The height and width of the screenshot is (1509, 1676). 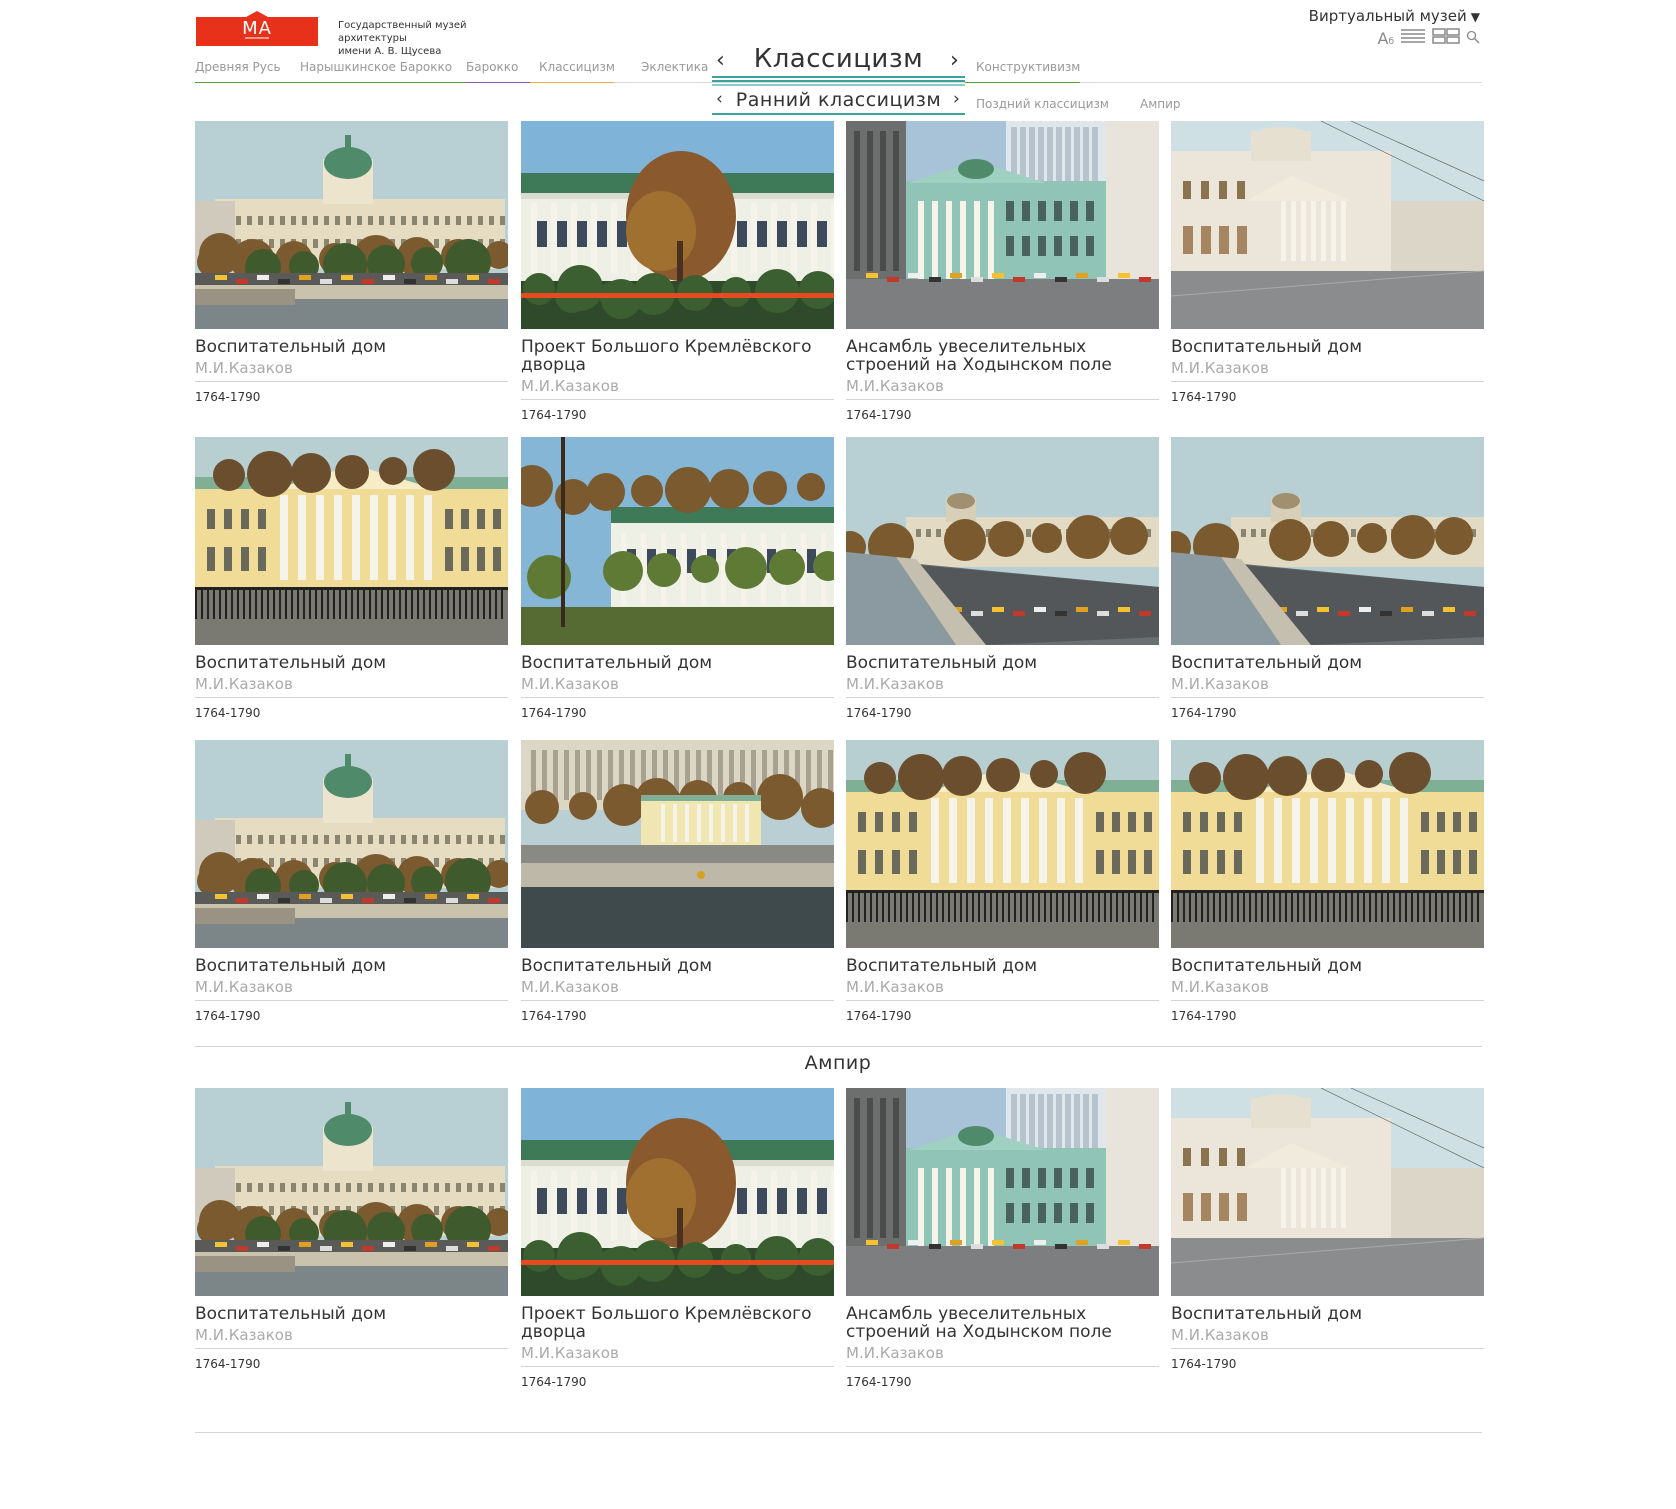 What do you see at coordinates (1028, 70) in the screenshot?
I see `nav-item-constructivism: Конструктивизм` at bounding box center [1028, 70].